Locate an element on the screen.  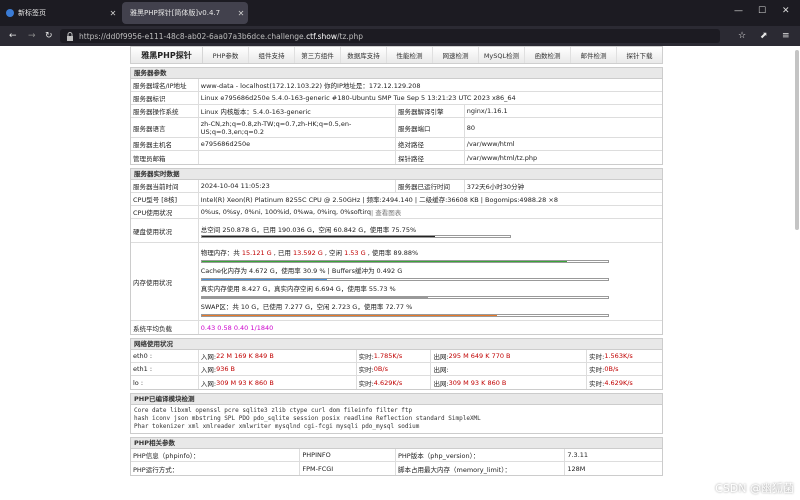
tab-new-tab: 新标签页 ✕ is located at coordinates (60, 13).